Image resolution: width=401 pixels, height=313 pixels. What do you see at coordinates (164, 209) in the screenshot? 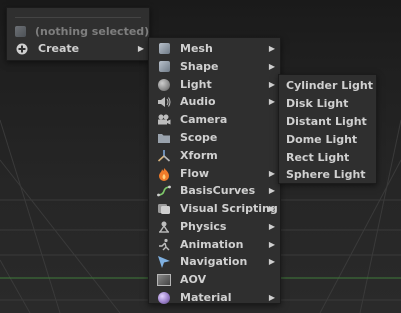
I see `visual-scripting-icon` at bounding box center [164, 209].